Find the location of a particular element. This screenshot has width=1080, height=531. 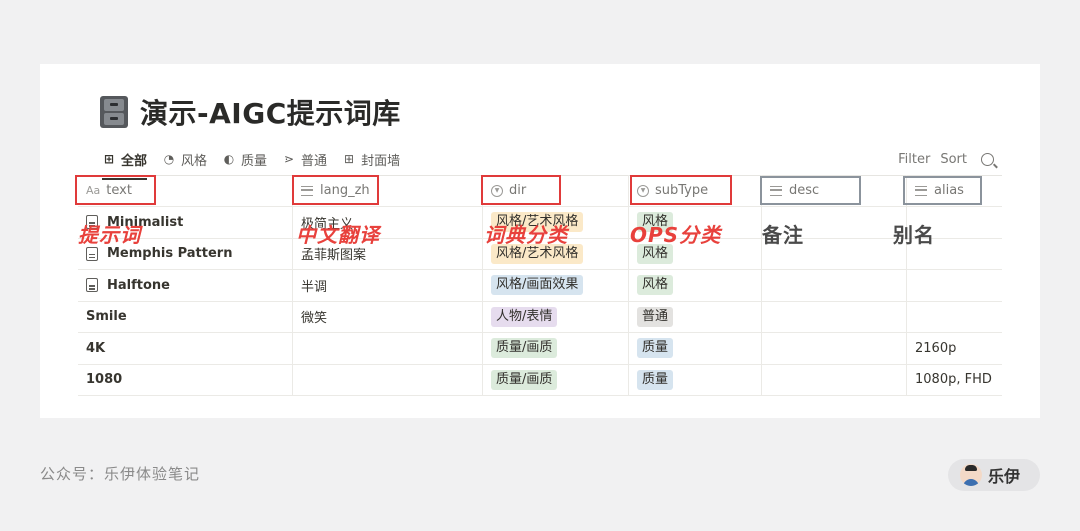

table-icon: ⊞ is located at coordinates (109, 159).